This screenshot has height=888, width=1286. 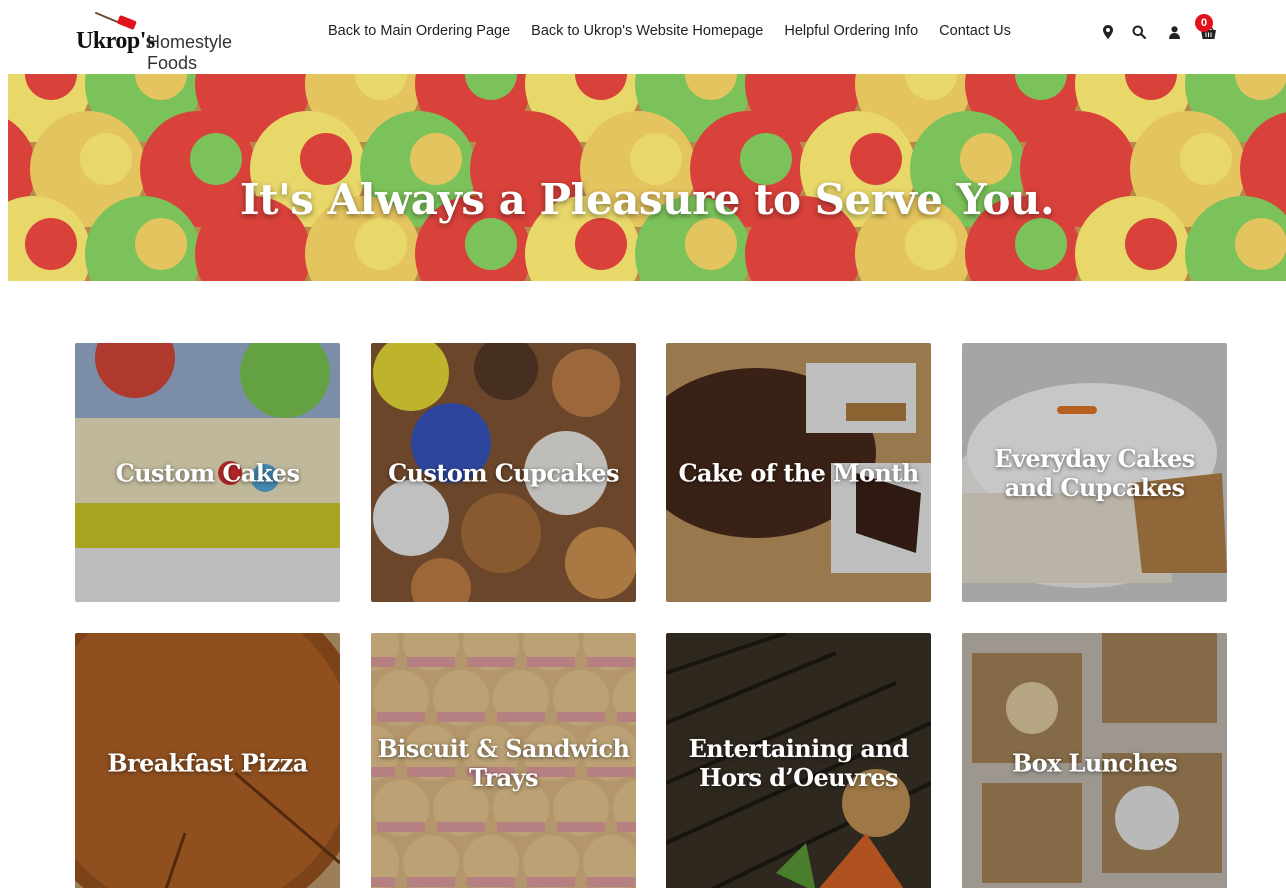 I want to click on map-marker-icon, so click(x=1108, y=32).